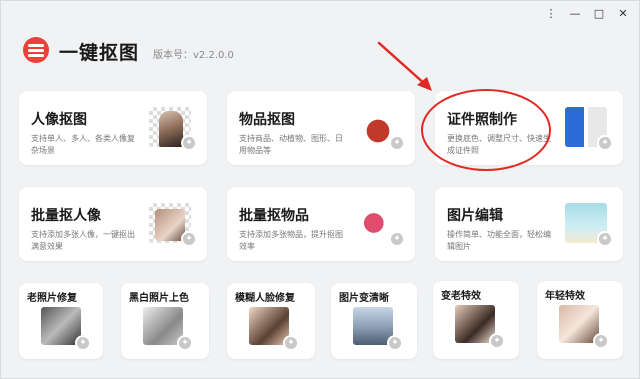 The height and width of the screenshot is (379, 640). I want to click on annotation-ellipse, so click(486, 130).